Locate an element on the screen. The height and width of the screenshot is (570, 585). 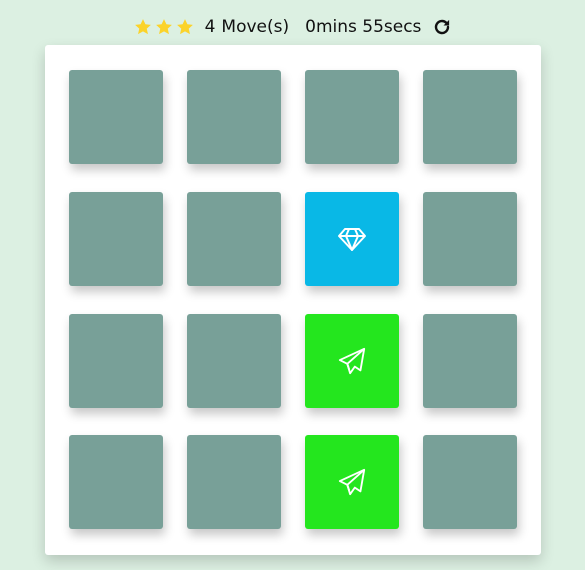
refresh-icon is located at coordinates (442, 27).